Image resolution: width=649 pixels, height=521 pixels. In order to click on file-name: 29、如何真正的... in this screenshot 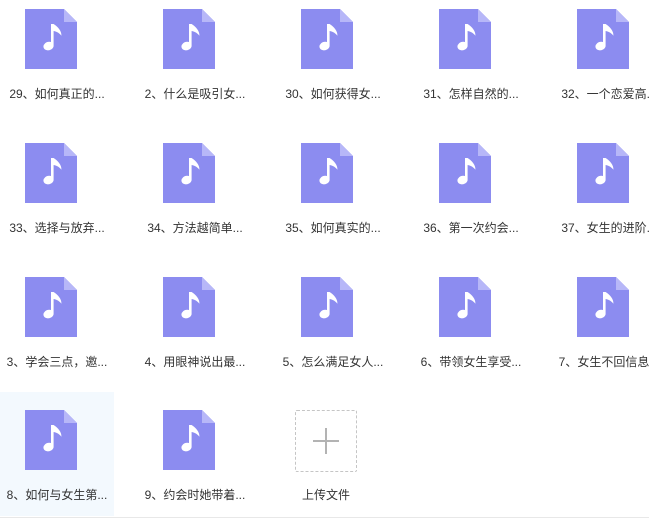, I will do `click(57, 94)`.